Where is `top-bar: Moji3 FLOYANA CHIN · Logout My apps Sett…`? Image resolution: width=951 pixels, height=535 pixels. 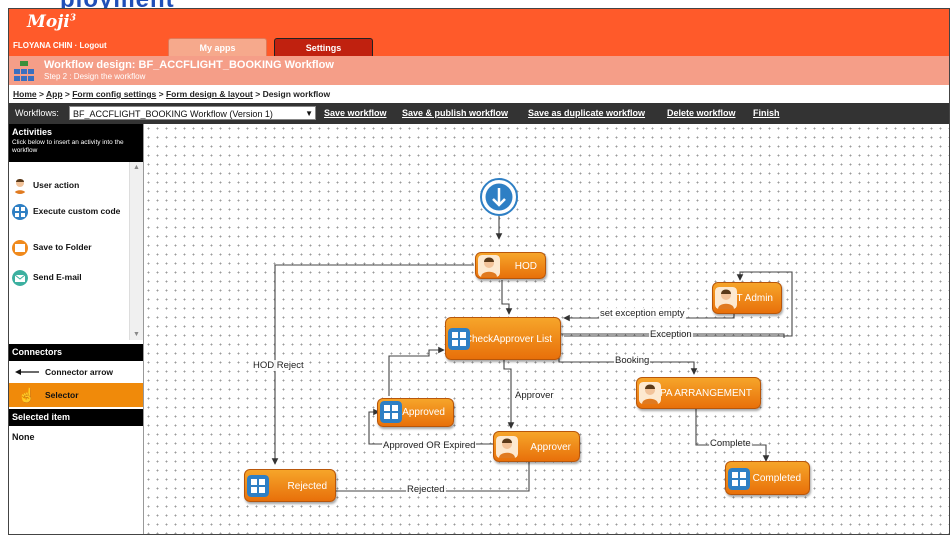 top-bar: Moji3 FLOYANA CHIN · Logout My apps Sett… is located at coordinates (479, 33).